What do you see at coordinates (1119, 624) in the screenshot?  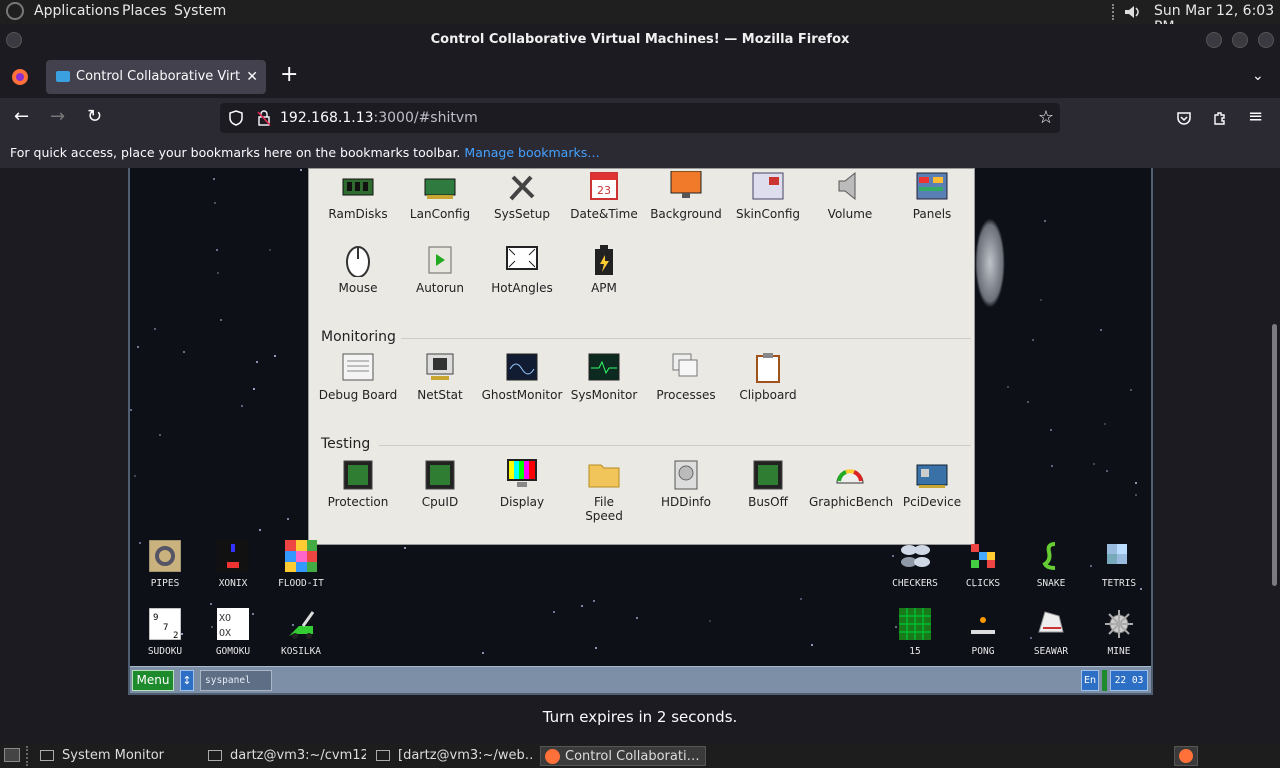 I see `mine-icon` at bounding box center [1119, 624].